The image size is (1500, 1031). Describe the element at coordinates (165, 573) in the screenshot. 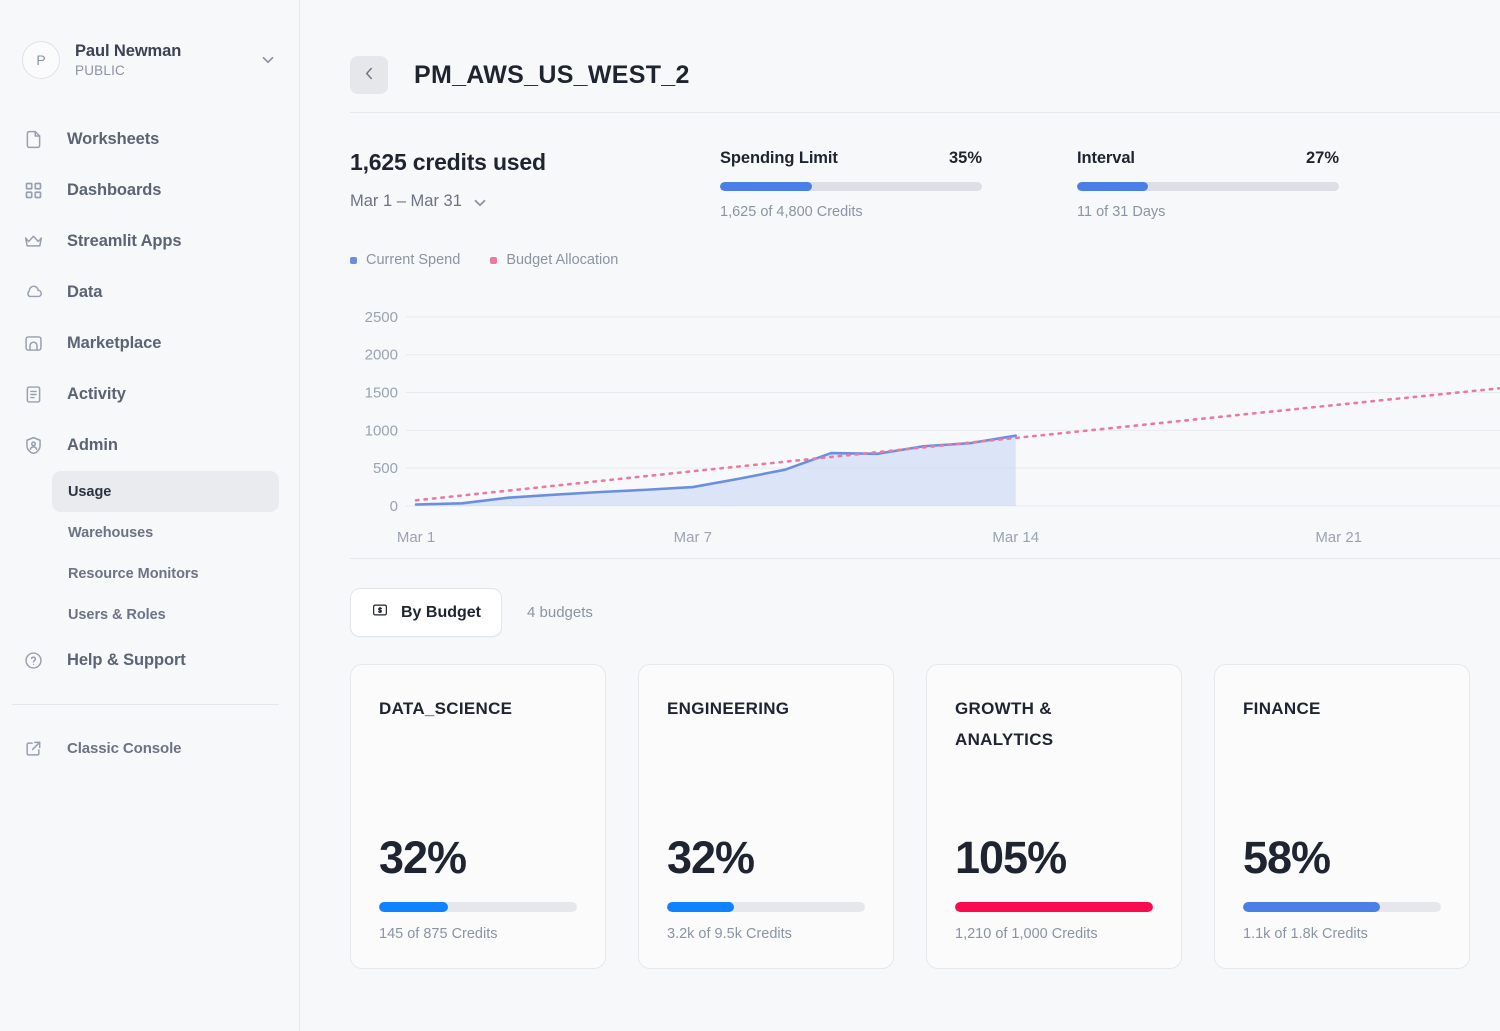

I see `sidebar-item-resource-monitors: Resource Monitors` at that location.